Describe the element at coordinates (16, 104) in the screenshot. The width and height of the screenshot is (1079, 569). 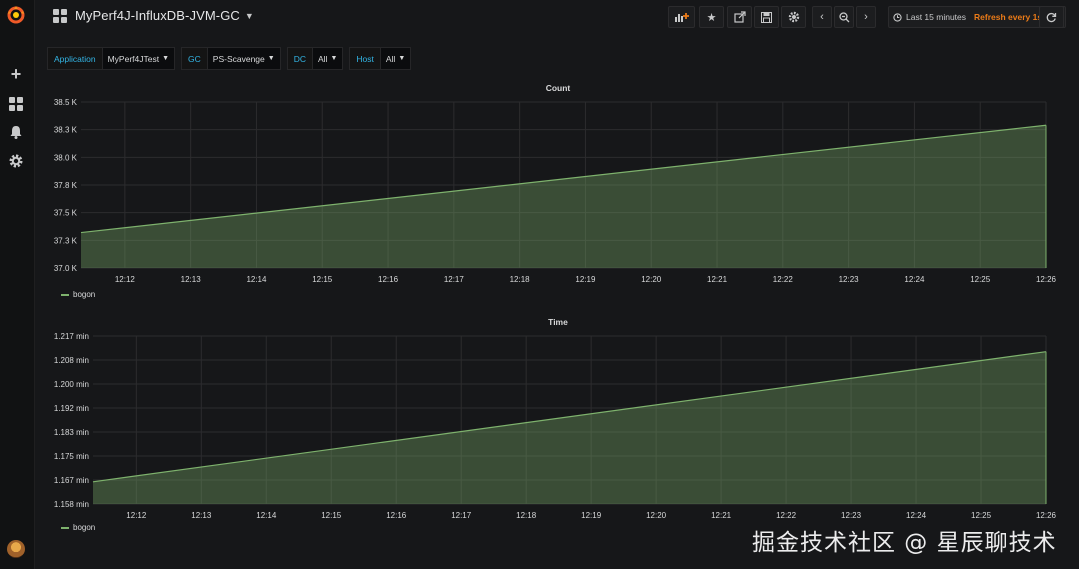
I see `dashboards-icon` at that location.